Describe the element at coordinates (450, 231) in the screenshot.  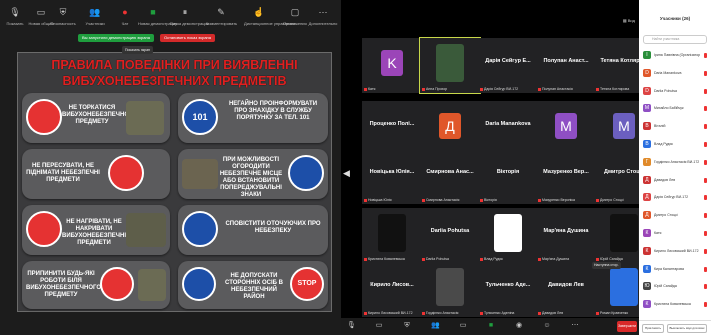
I see `participant-name: Dariia Pohutsa` at that location.